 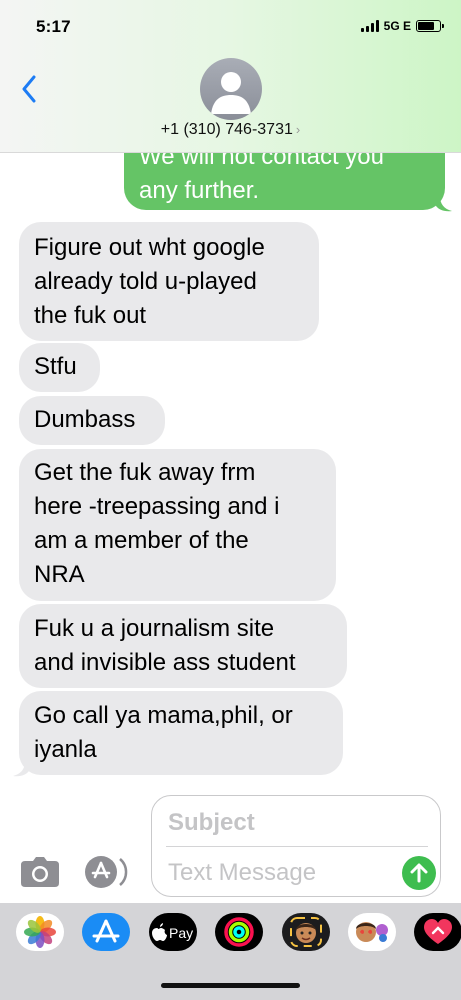 I want to click on camera-icon, so click(x=40, y=872).